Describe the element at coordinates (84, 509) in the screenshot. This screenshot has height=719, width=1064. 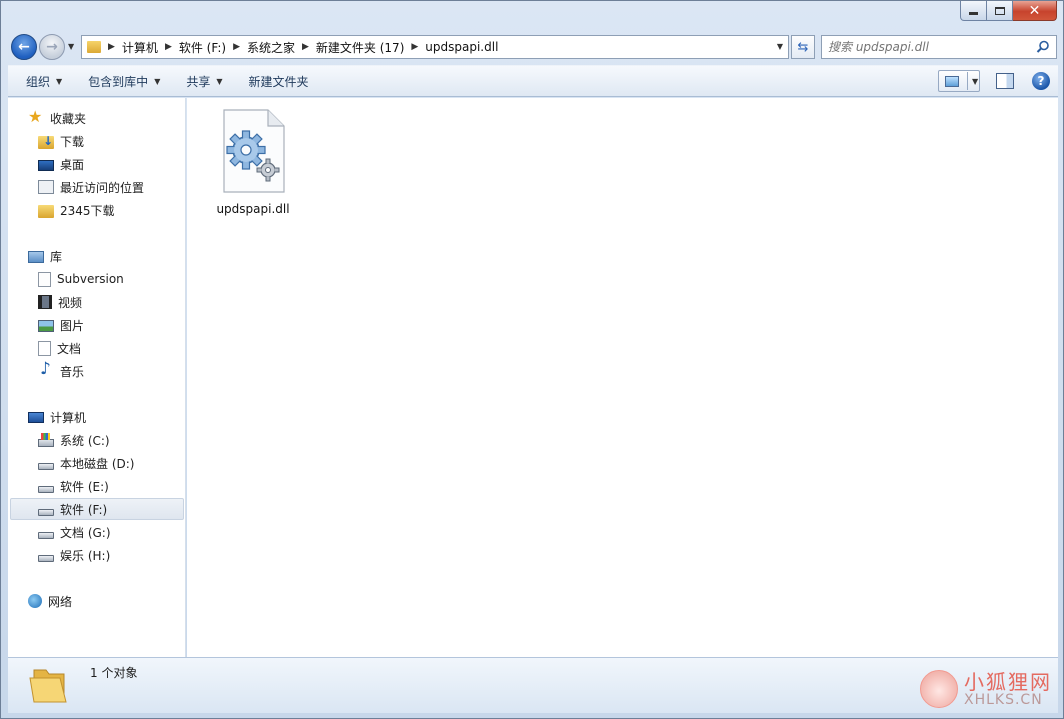
I see `nav-item-label: 软件 (F:)` at that location.